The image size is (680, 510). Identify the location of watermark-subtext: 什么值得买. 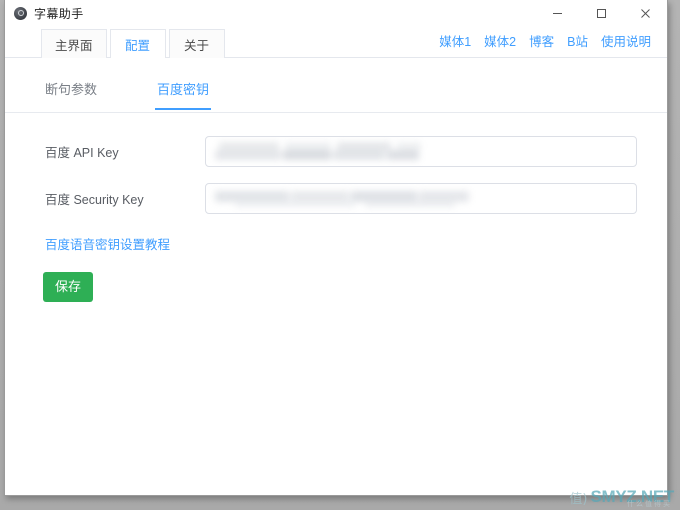
(649, 504).